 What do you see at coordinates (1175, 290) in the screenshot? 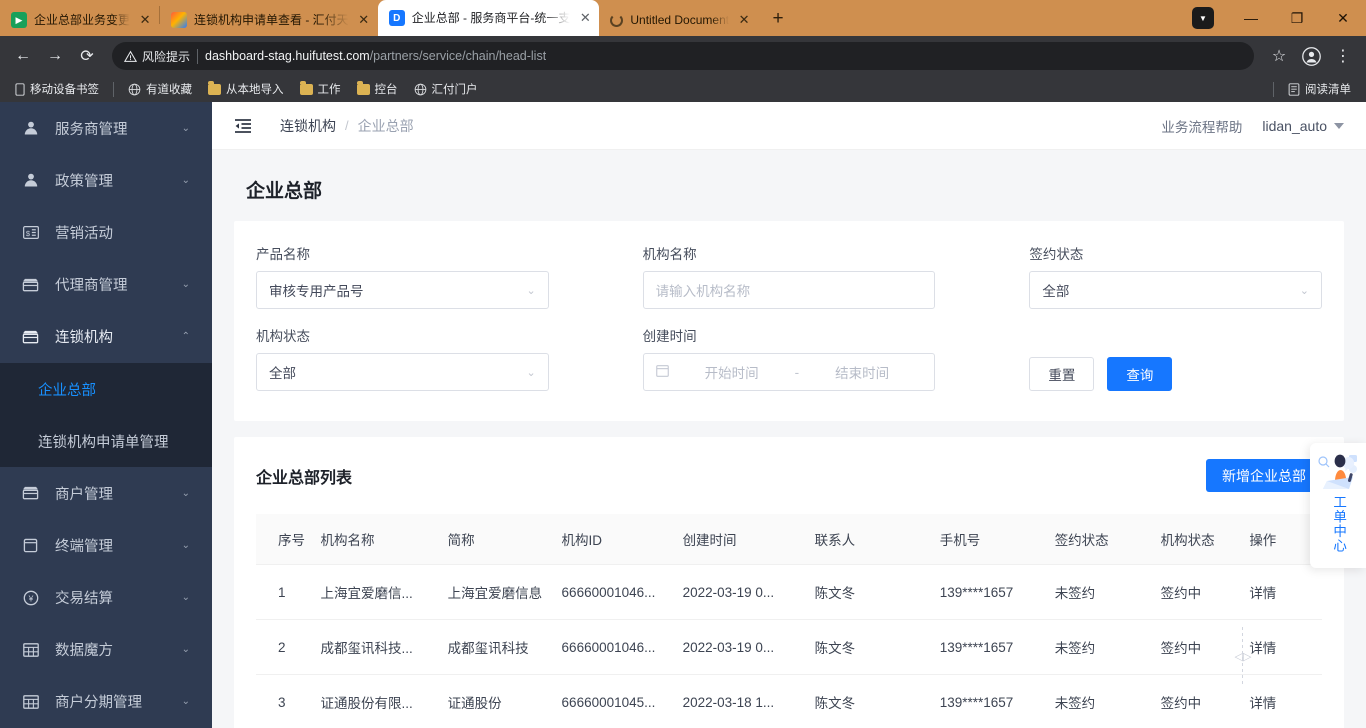
I see `sign-status-select: 全部 ⌄` at bounding box center [1175, 290].